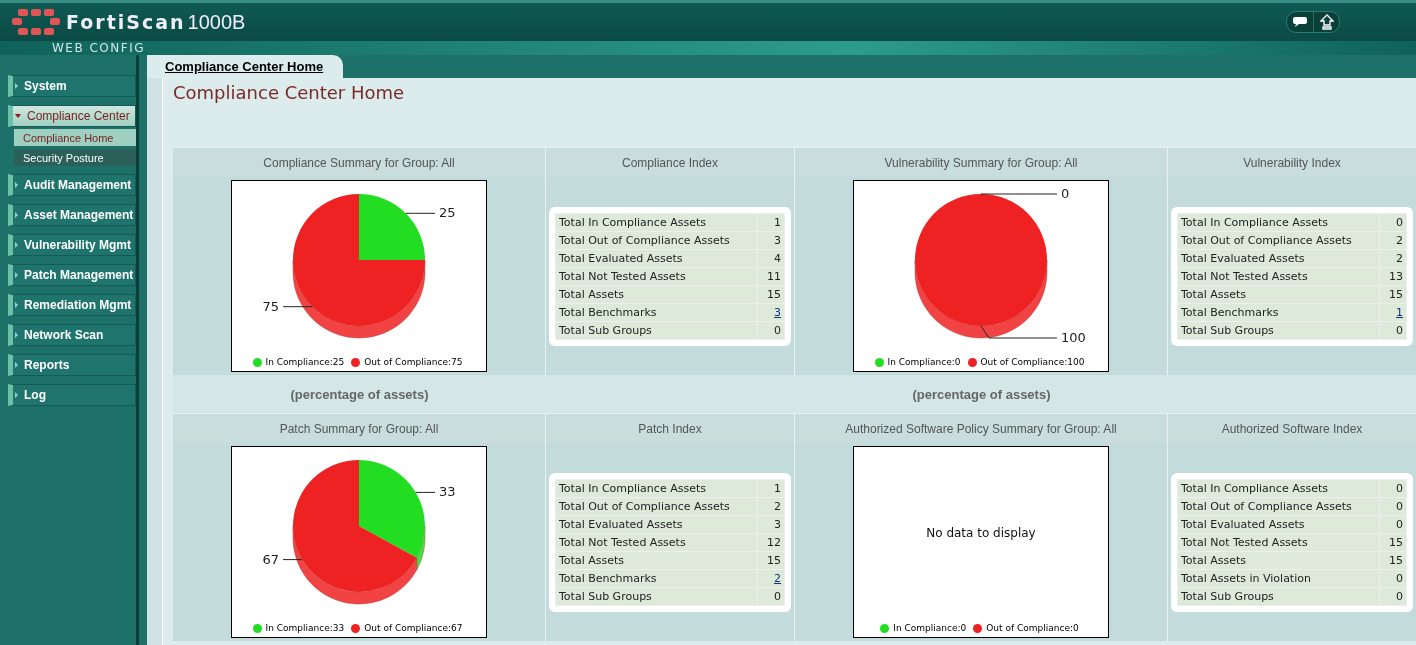  Describe the element at coordinates (1073, 337) in the screenshot. I see `data-label: 100` at that location.